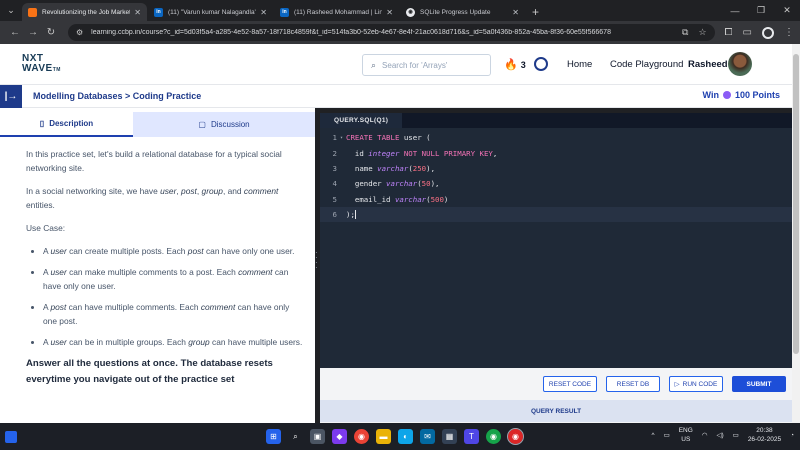 The height and width of the screenshot is (450, 800). What do you see at coordinates (646, 64) in the screenshot?
I see `code-playground-link: Code Playground` at bounding box center [646, 64].